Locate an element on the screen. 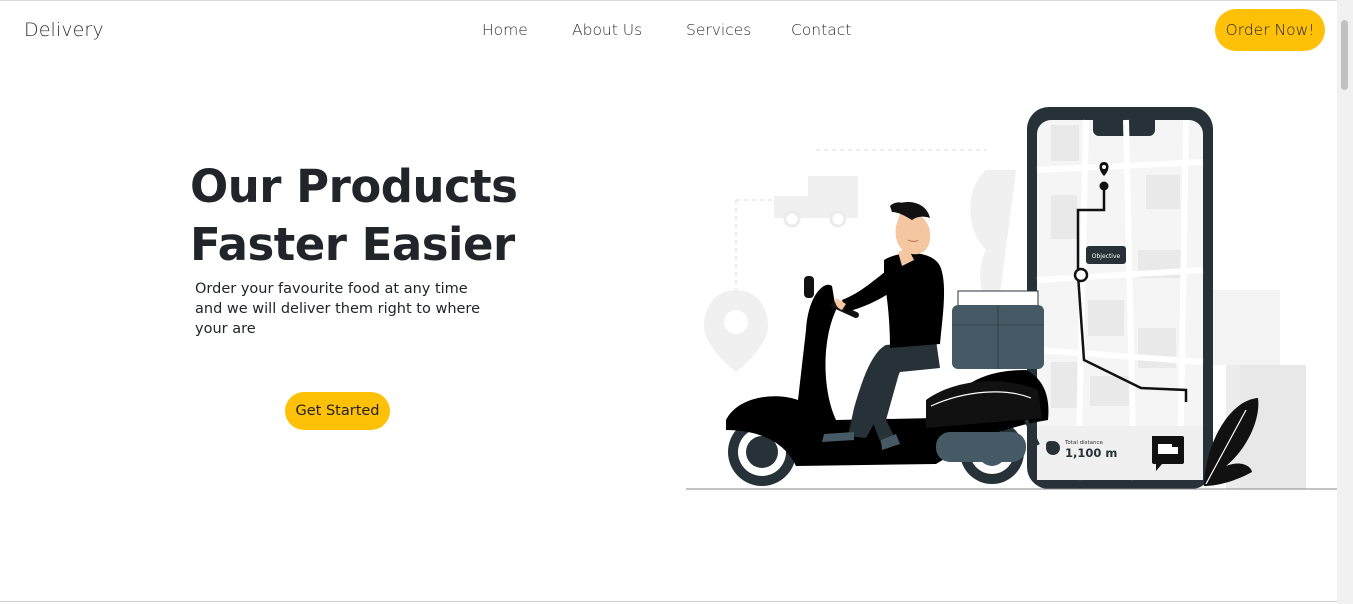 This screenshot has height=604, width=1353. hero-title-line1: Our Products is located at coordinates (354, 186).